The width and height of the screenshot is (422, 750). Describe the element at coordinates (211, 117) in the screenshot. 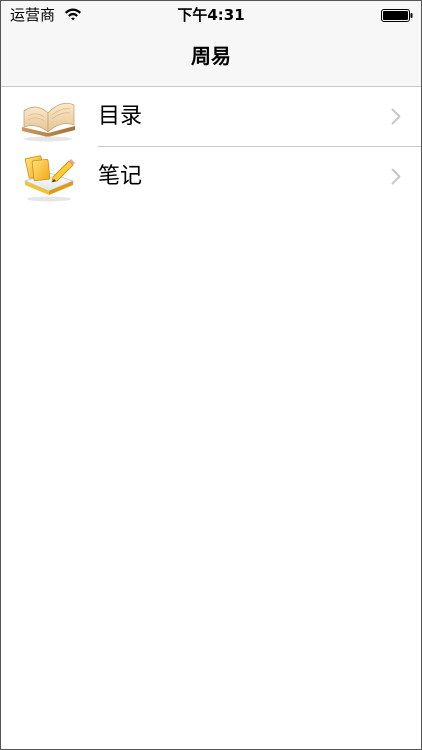

I see `list-item-catalog: 目录` at that location.